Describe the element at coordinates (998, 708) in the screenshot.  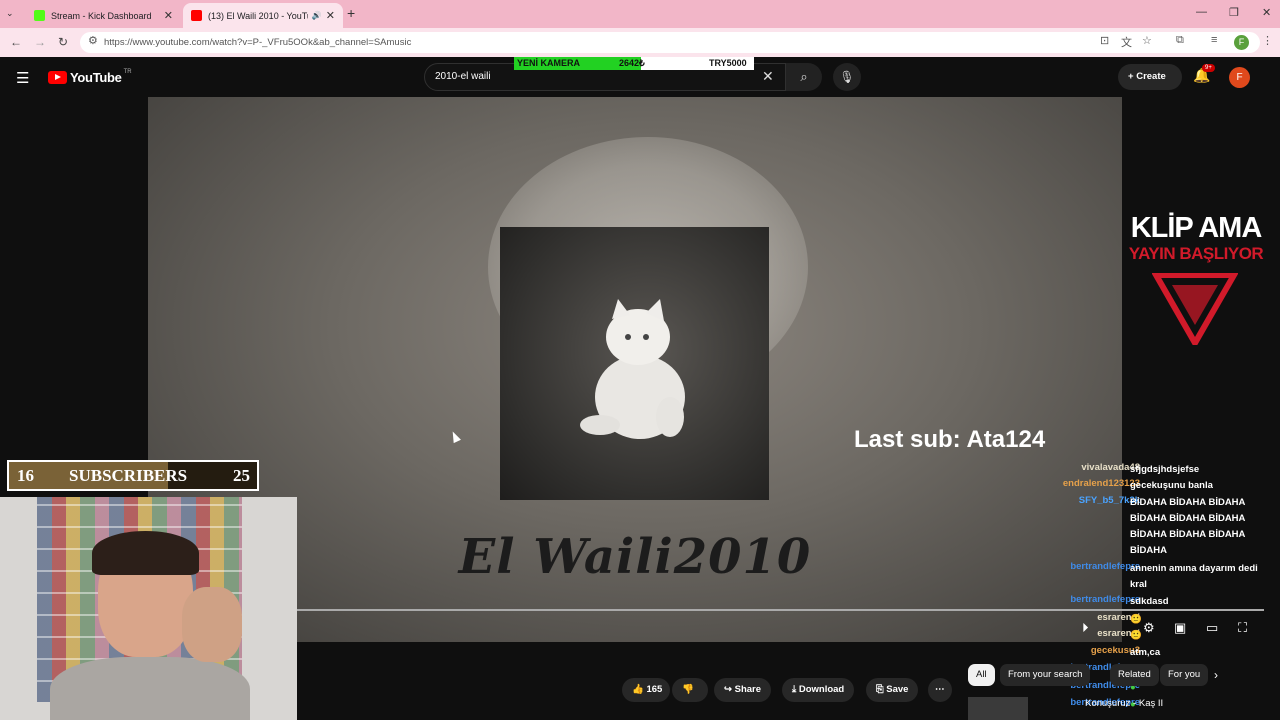
I see `suggested-video-thumbnail` at that location.